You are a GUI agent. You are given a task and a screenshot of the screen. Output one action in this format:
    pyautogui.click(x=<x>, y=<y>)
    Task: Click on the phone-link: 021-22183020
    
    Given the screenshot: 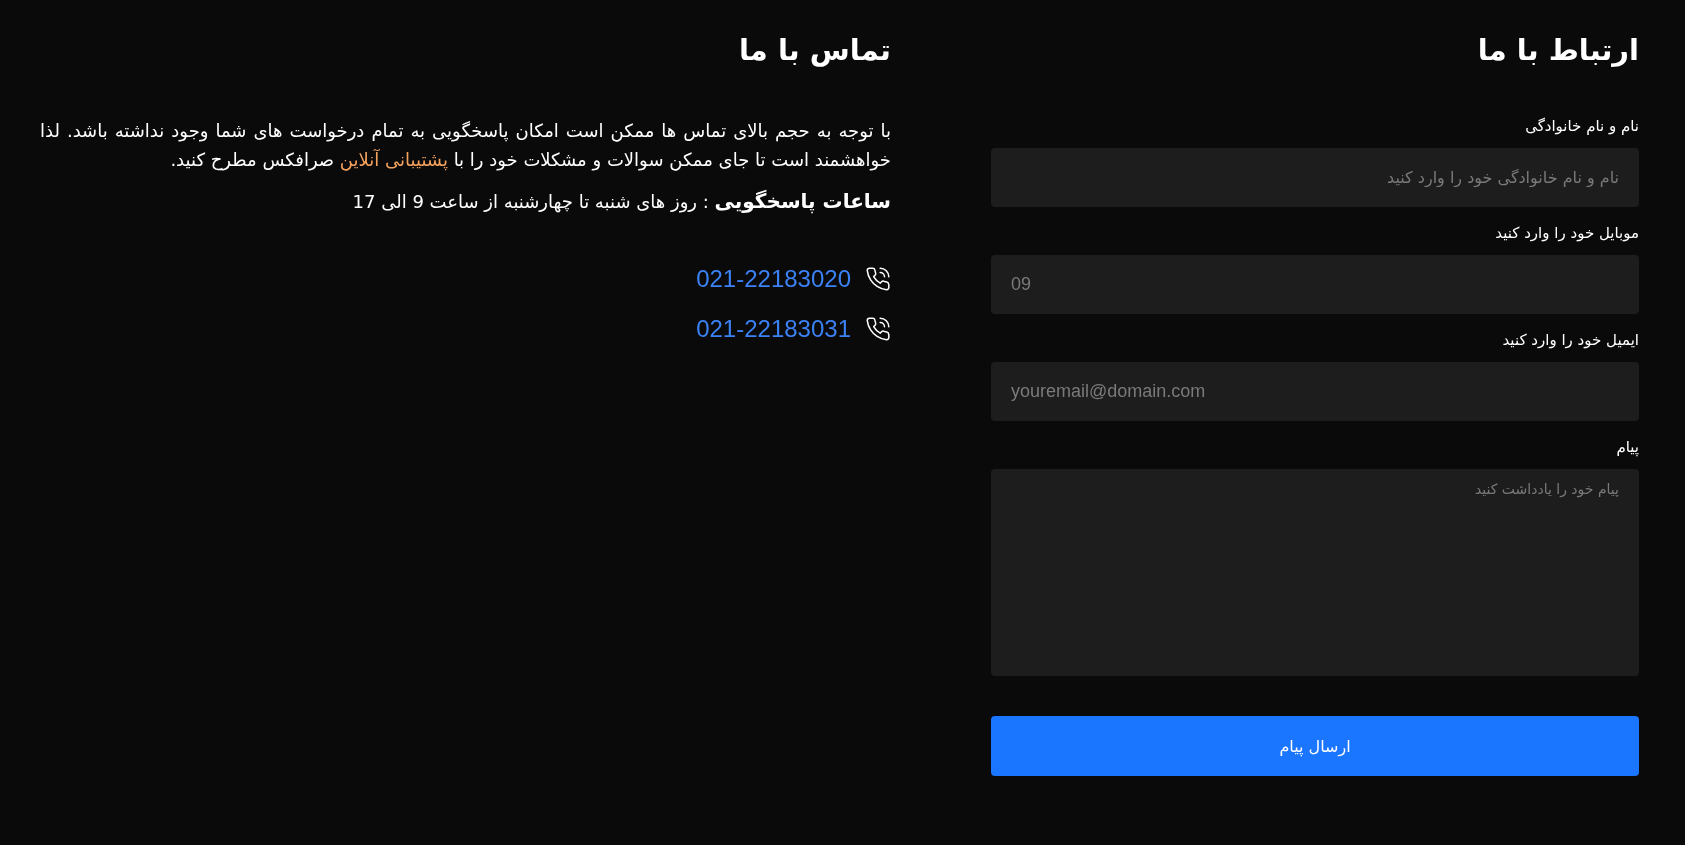 What is the action you would take?
    pyautogui.click(x=773, y=279)
    